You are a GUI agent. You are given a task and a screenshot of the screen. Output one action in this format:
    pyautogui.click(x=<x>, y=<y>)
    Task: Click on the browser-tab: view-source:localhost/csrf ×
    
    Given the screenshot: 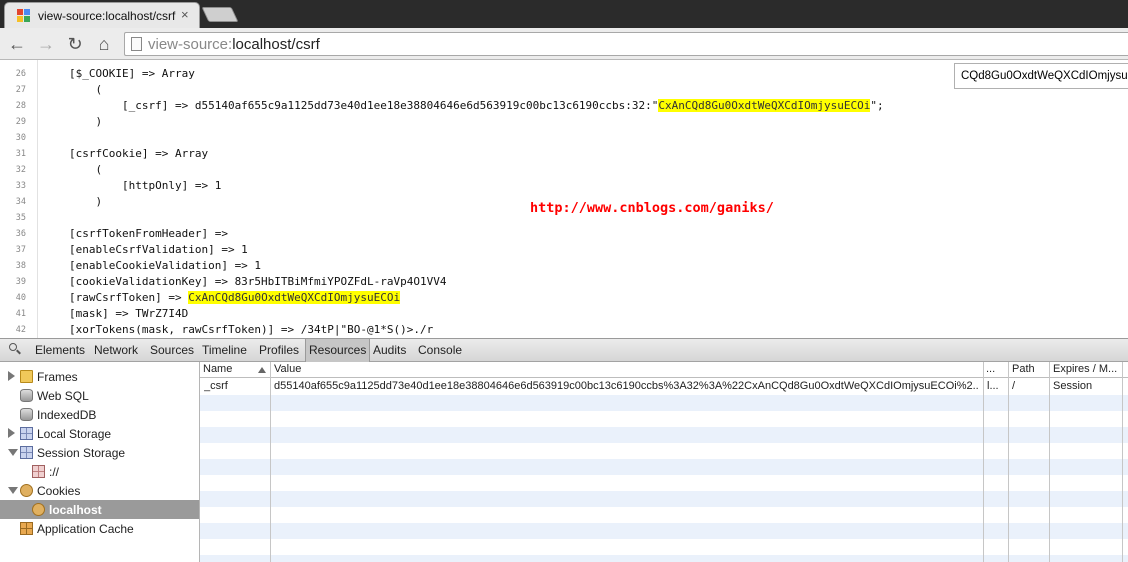 What is the action you would take?
    pyautogui.click(x=102, y=15)
    